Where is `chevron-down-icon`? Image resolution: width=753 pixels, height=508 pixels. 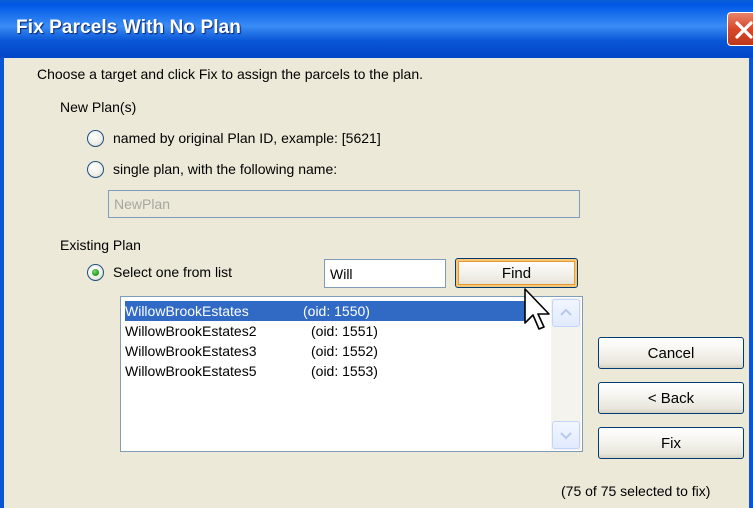 chevron-down-icon is located at coordinates (566, 436).